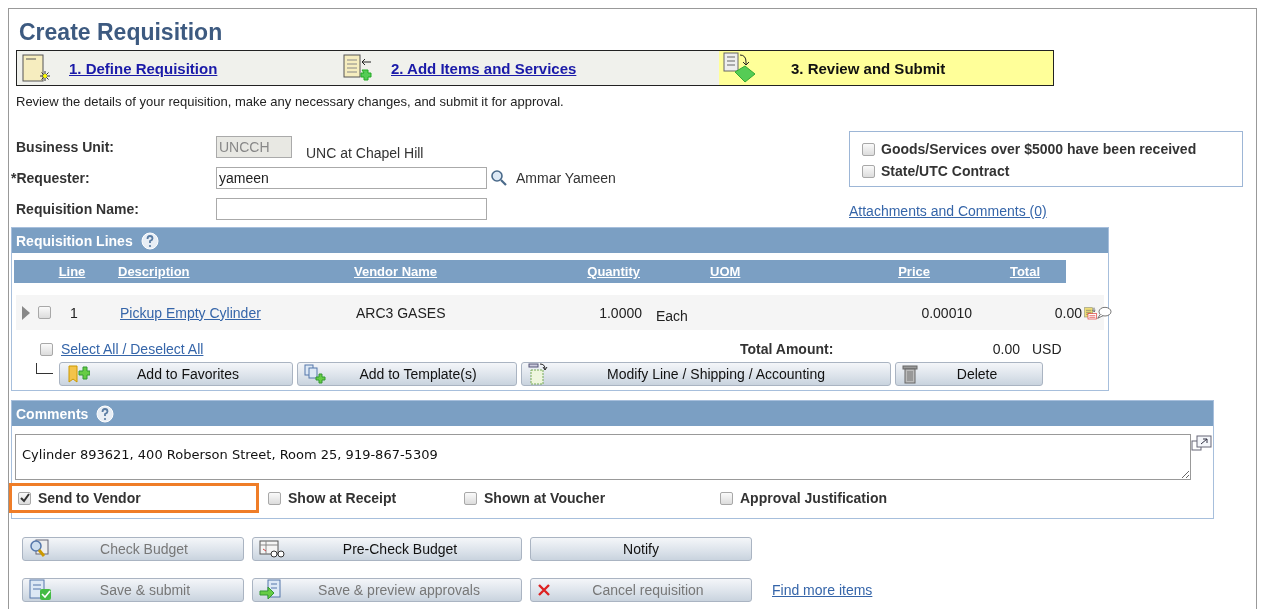  Describe the element at coordinates (706, 374) in the screenshot. I see `button: Modify Line / Shipping / Accounting` at that location.